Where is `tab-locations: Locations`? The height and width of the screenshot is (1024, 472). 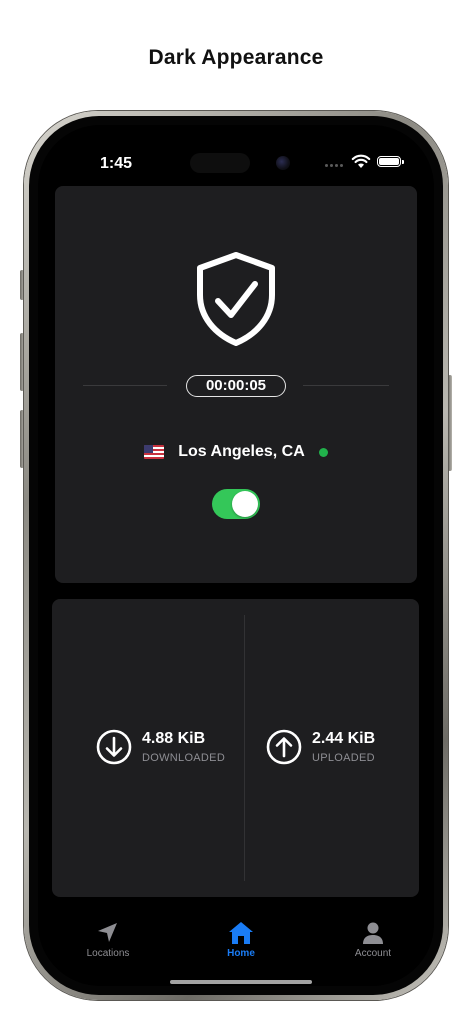
tab-locations: Locations is located at coordinates (108, 940).